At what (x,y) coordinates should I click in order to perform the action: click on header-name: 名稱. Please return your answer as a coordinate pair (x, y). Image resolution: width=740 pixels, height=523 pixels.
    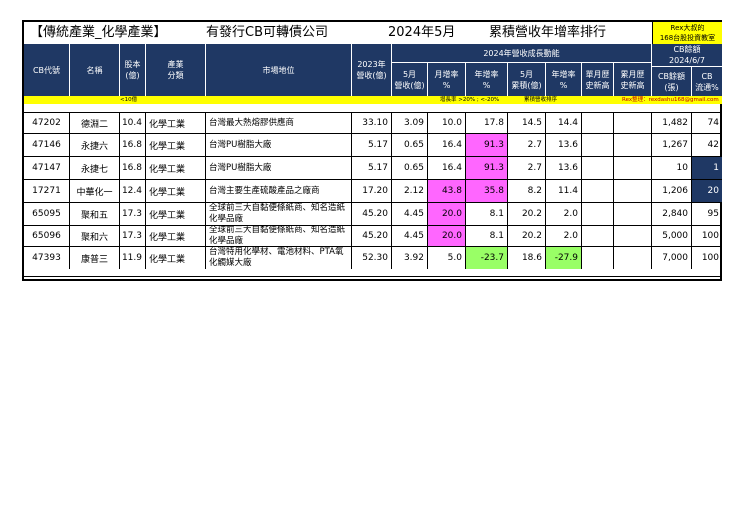
    Looking at the image, I should click on (95, 70).